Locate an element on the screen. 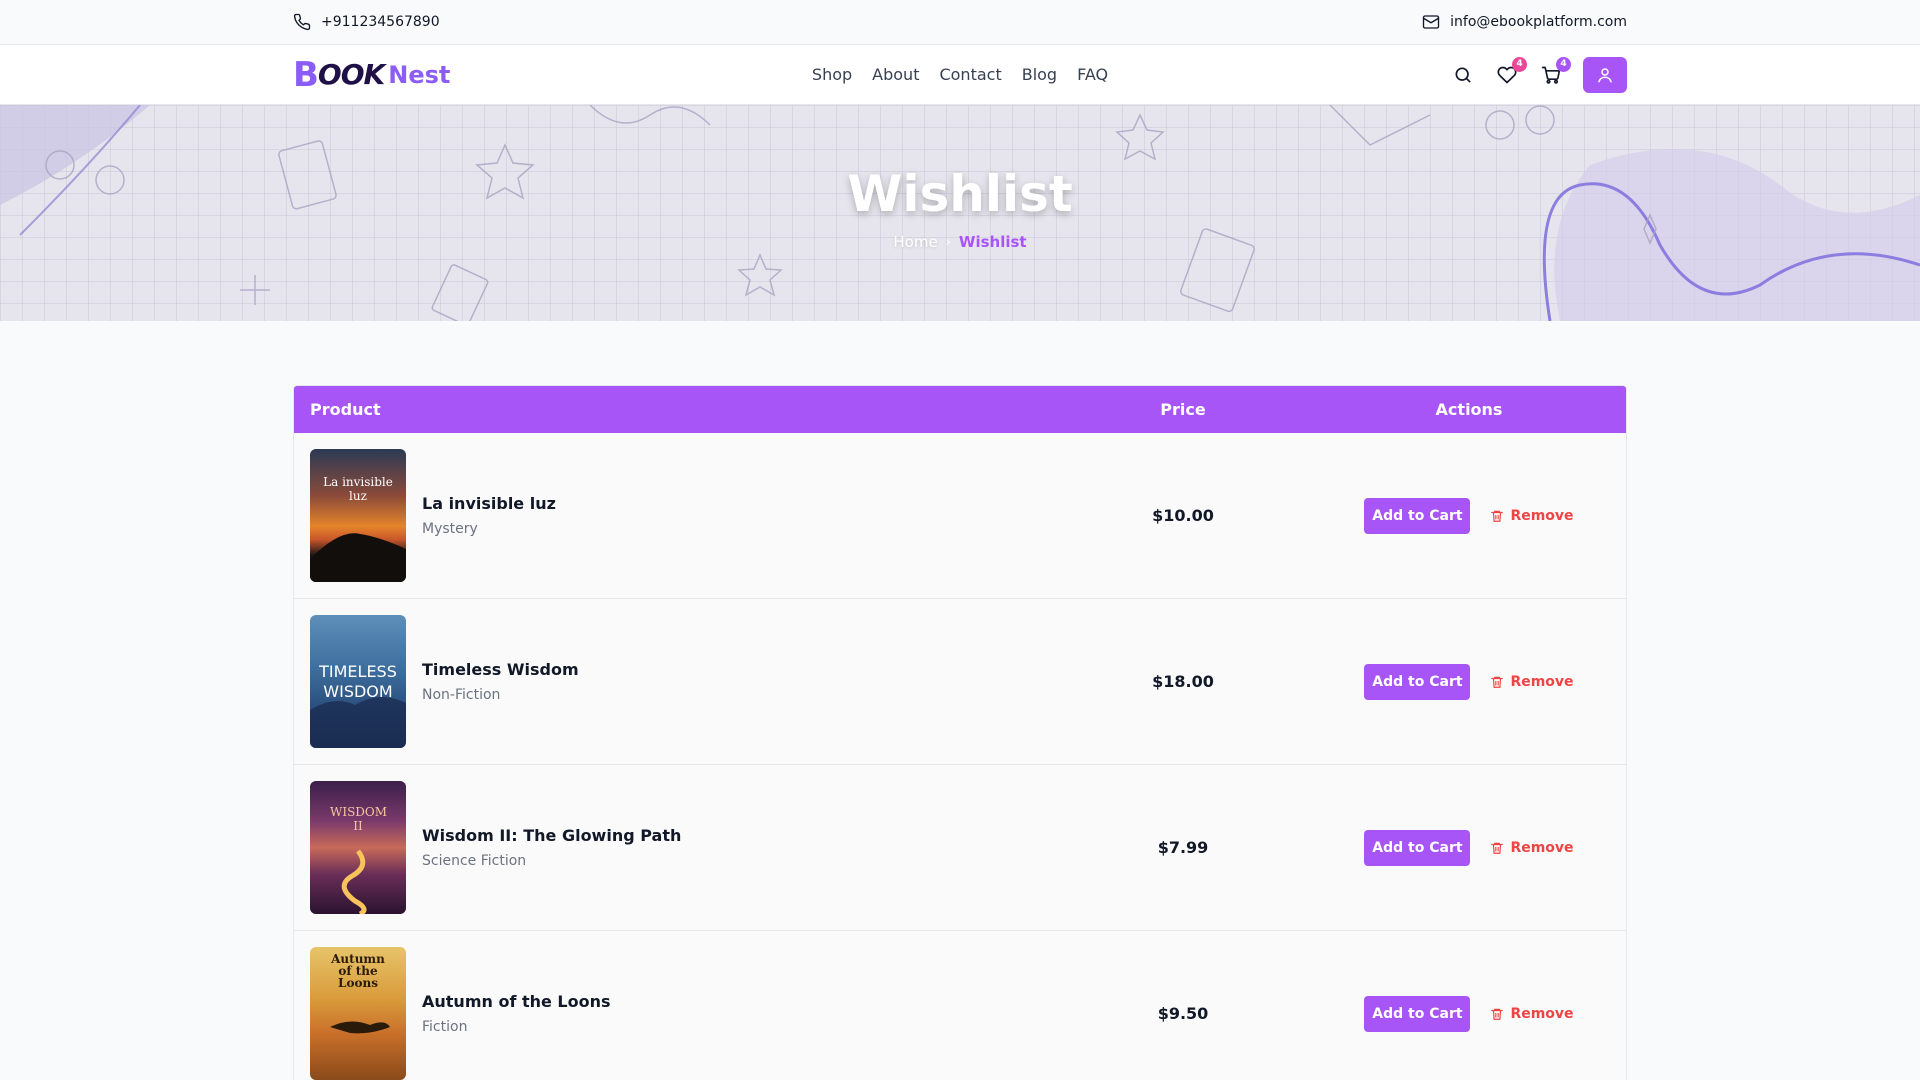 The height and width of the screenshot is (1080, 1920). nav-blog: Blog is located at coordinates (1039, 74).